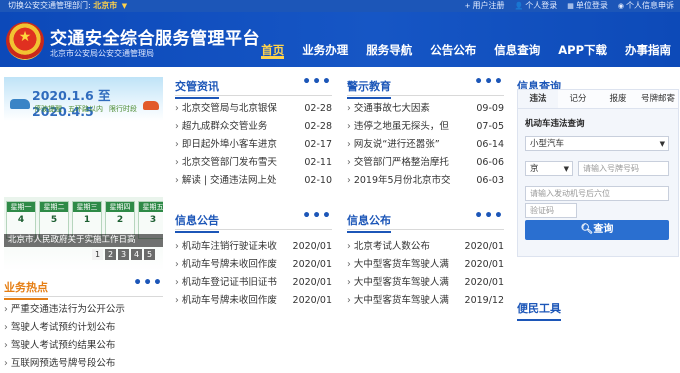  Describe the element at coordinates (597, 143) in the screenshot. I see `vehicle-type-select: 小型汽车 ▼` at that location.